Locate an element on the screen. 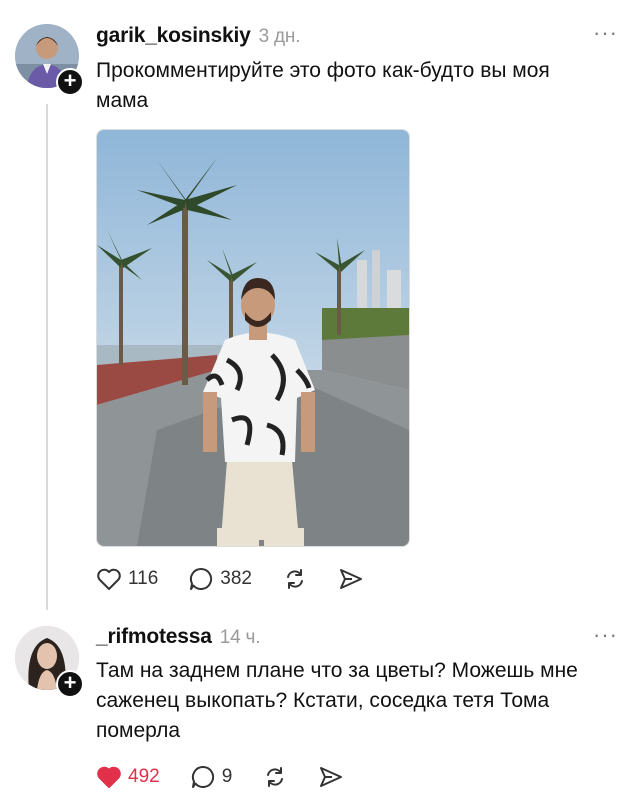 The width and height of the screenshot is (640, 812). comment-count: 9 is located at coordinates (227, 776).